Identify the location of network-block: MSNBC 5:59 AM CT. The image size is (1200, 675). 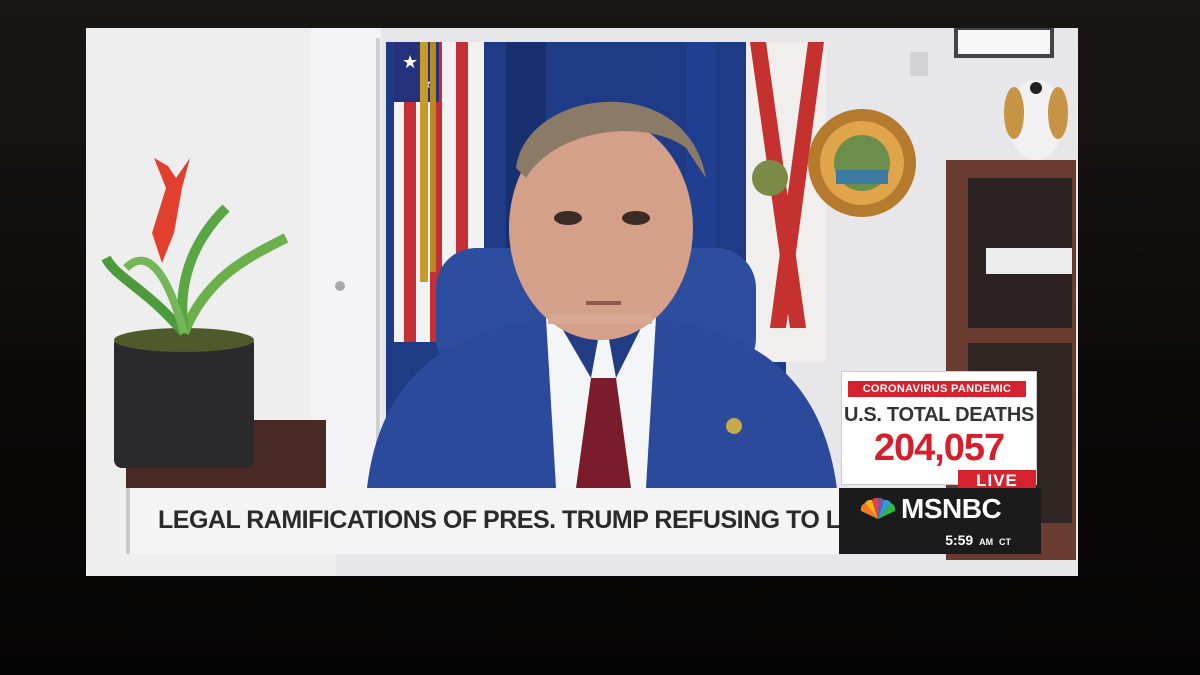
(940, 521).